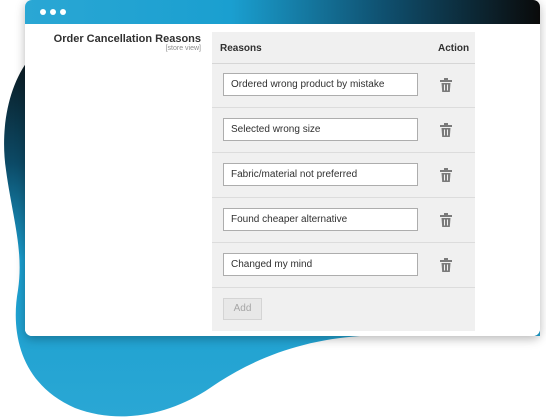  I want to click on action-column-header: Action, so click(454, 48).